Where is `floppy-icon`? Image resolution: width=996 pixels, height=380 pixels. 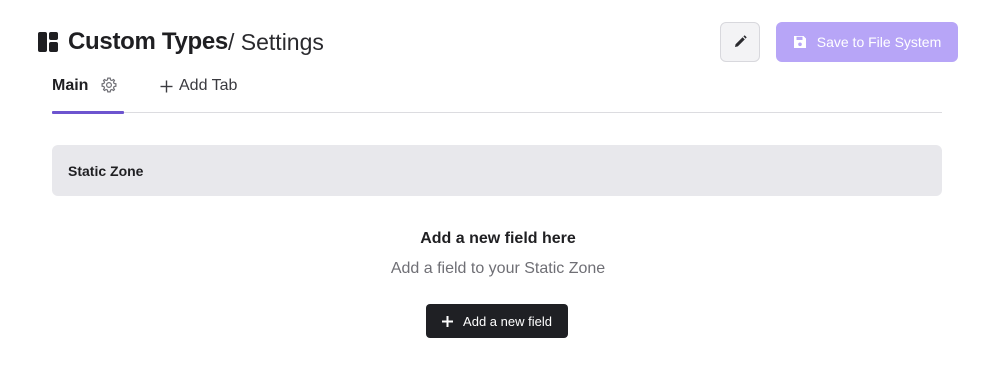 floppy-icon is located at coordinates (799, 42).